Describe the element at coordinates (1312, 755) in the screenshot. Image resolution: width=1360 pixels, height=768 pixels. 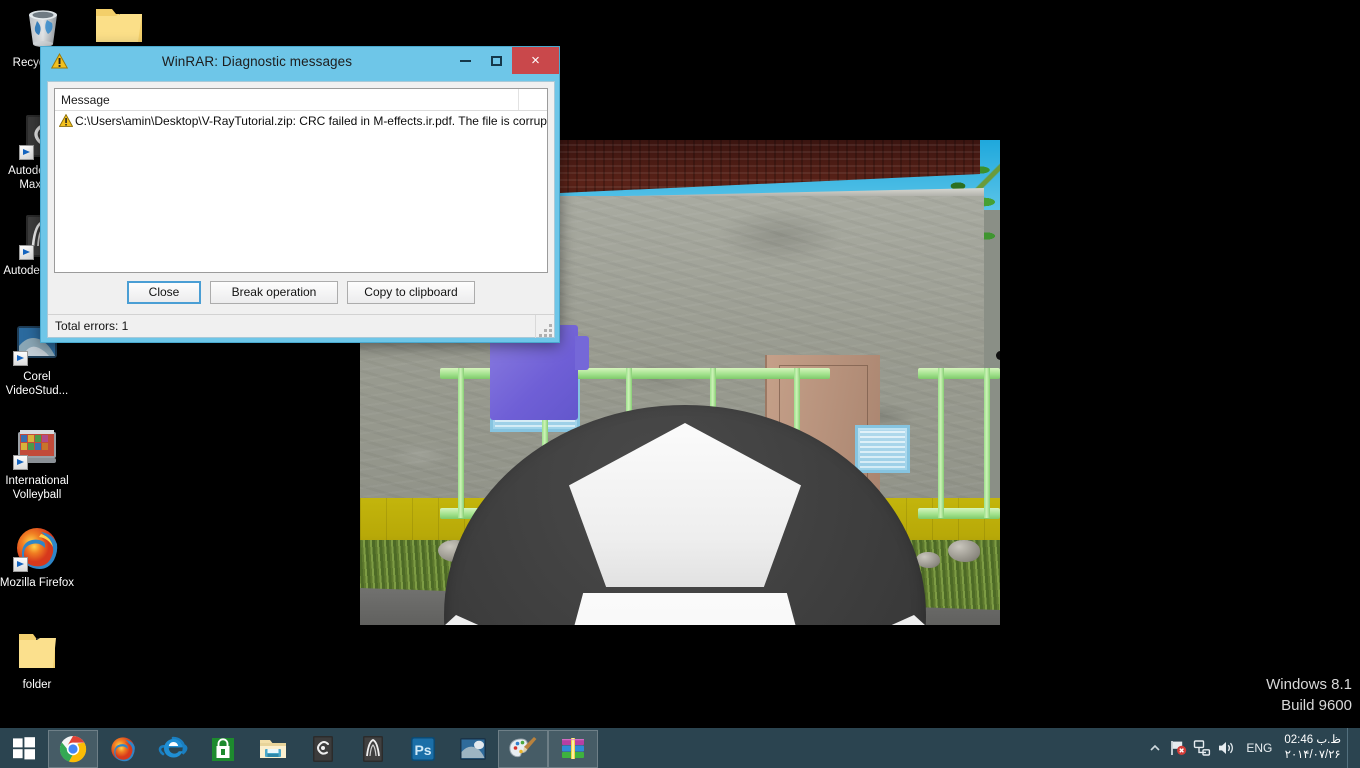
I see `clock-date: ۲۰۱۴/۰۷/۲۶` at that location.